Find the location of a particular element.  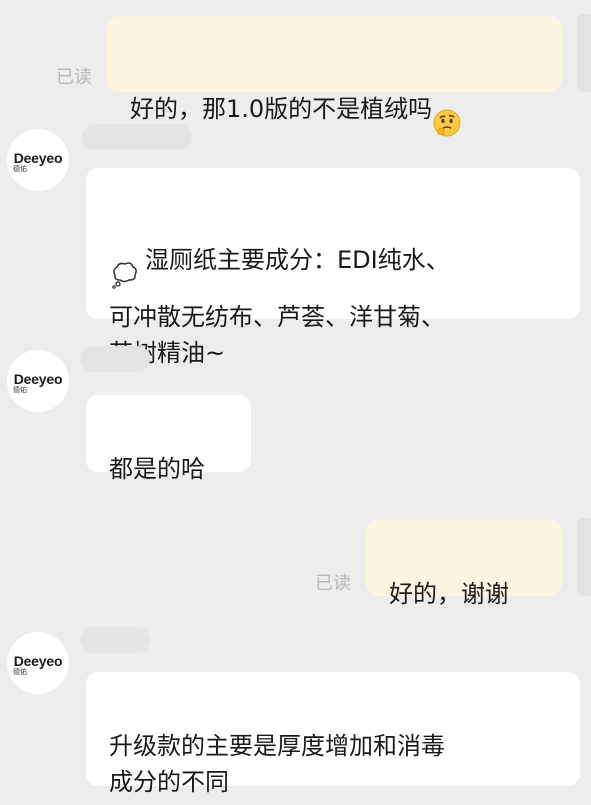

outgoing-message-bubble: 好的，那1.0版的不是植绒吗 is located at coordinates (334, 76).